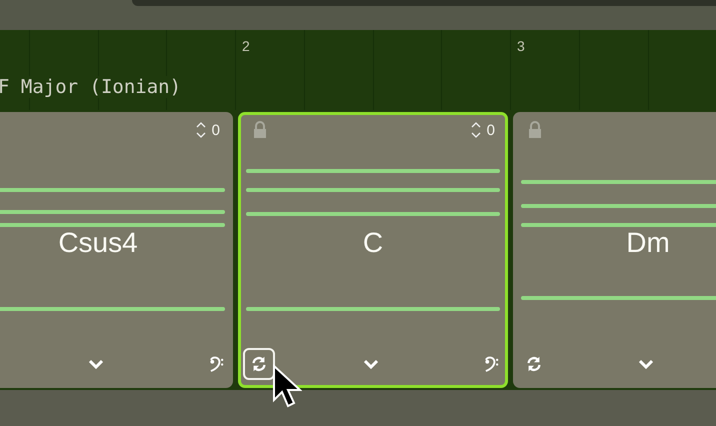  I want to click on chord-name: Dm, so click(648, 243).